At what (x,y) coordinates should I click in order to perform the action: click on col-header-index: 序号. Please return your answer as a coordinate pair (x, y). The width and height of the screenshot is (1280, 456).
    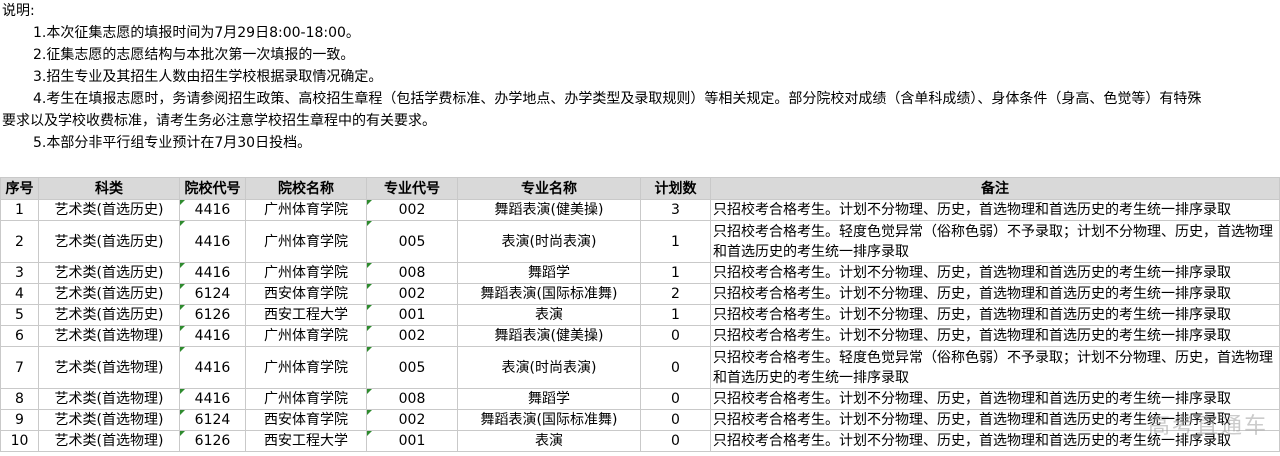
    Looking at the image, I should click on (19, 188).